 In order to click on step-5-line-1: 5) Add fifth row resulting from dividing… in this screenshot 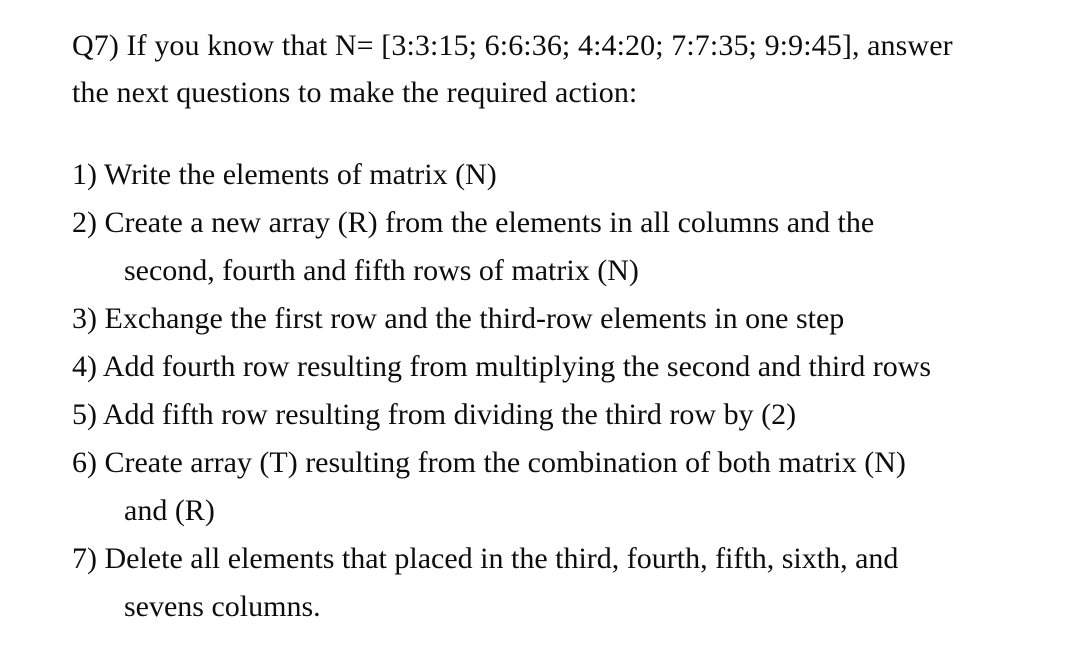, I will do `click(434, 414)`.